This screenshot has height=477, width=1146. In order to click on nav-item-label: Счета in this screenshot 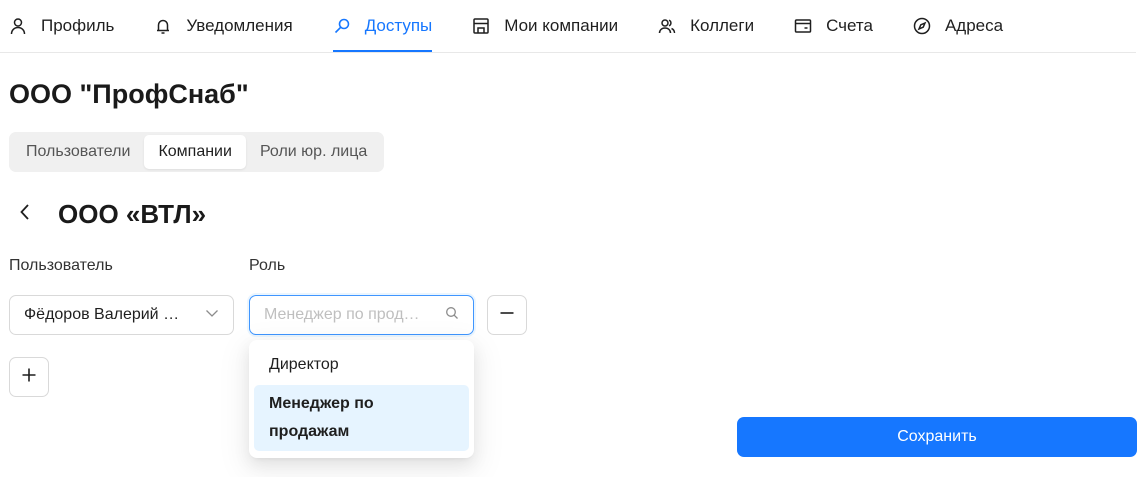, I will do `click(849, 25)`.